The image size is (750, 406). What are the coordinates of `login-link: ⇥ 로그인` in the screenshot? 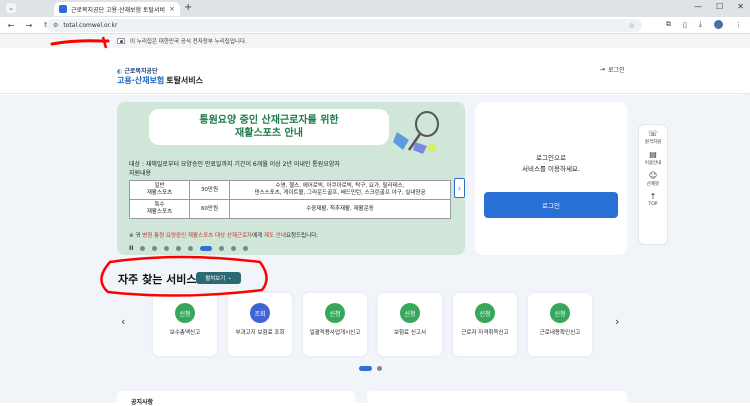 It's located at (612, 69).